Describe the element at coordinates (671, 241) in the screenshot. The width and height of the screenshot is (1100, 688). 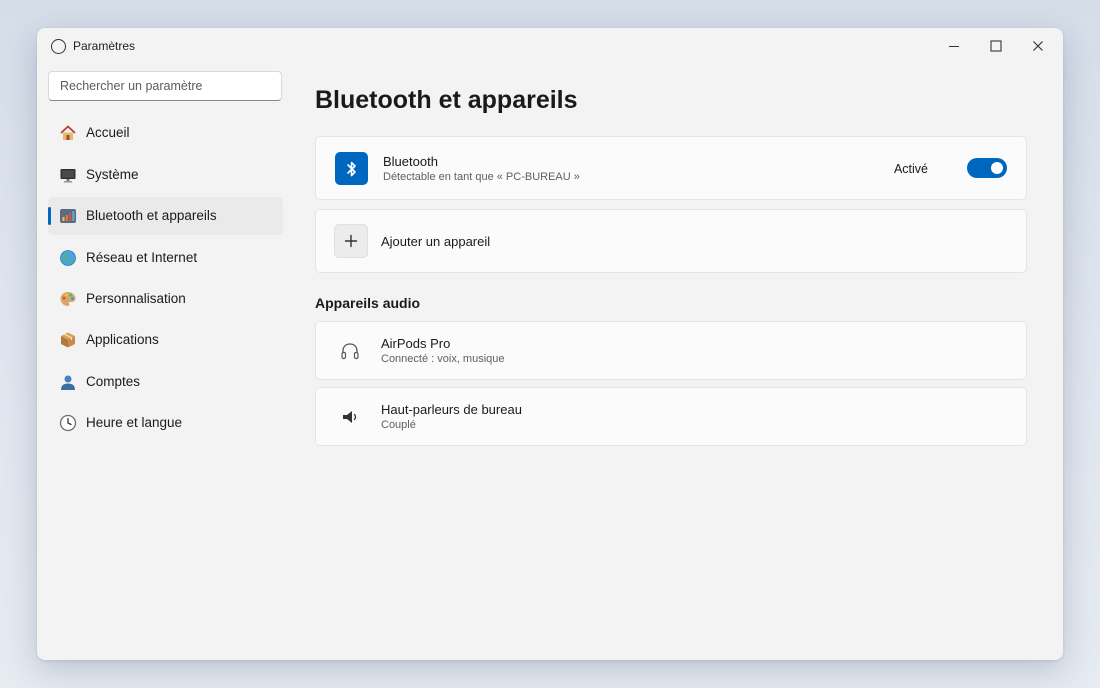
I see `add-device-button: Ajouter un appareil` at that location.